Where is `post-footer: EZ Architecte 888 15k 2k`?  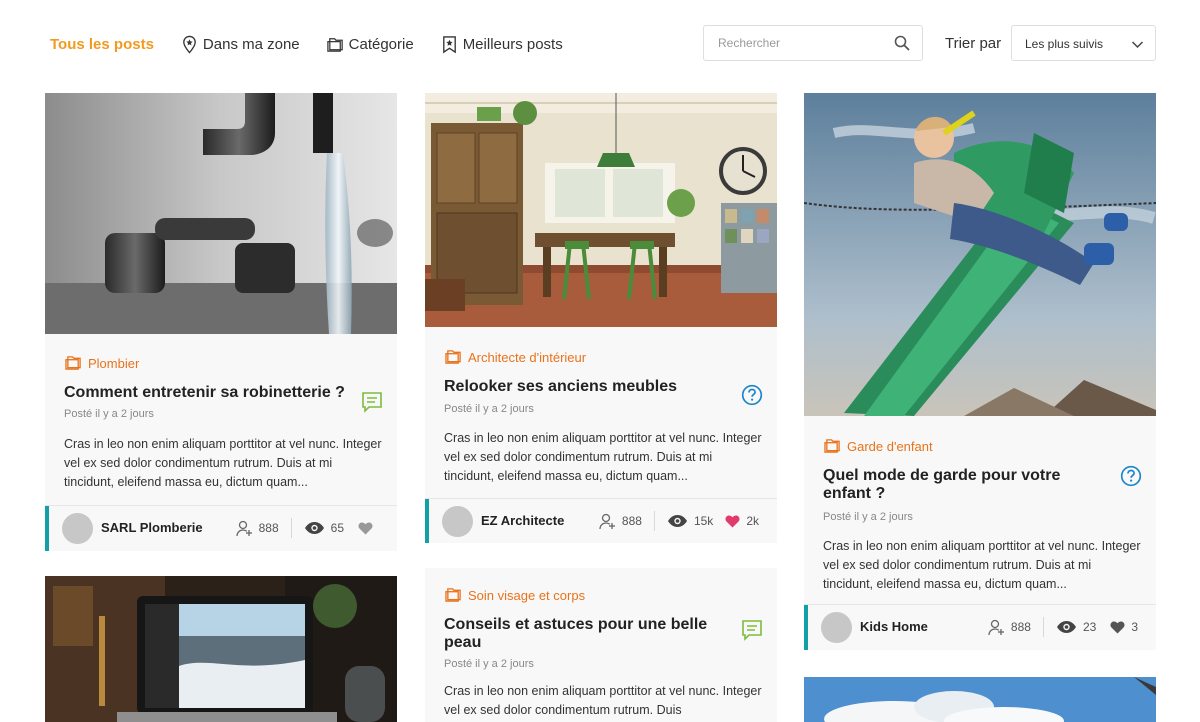 post-footer: EZ Architecte 888 15k 2k is located at coordinates (601, 520).